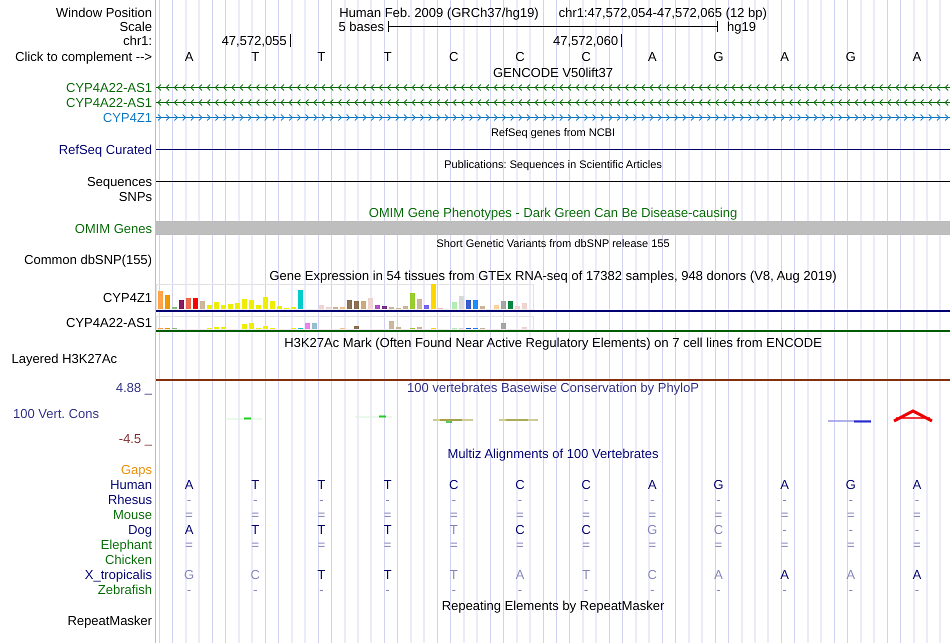 Image resolution: width=950 pixels, height=643 pixels. I want to click on track-title: Repeating Elements by RepeatMasker, so click(553, 605).